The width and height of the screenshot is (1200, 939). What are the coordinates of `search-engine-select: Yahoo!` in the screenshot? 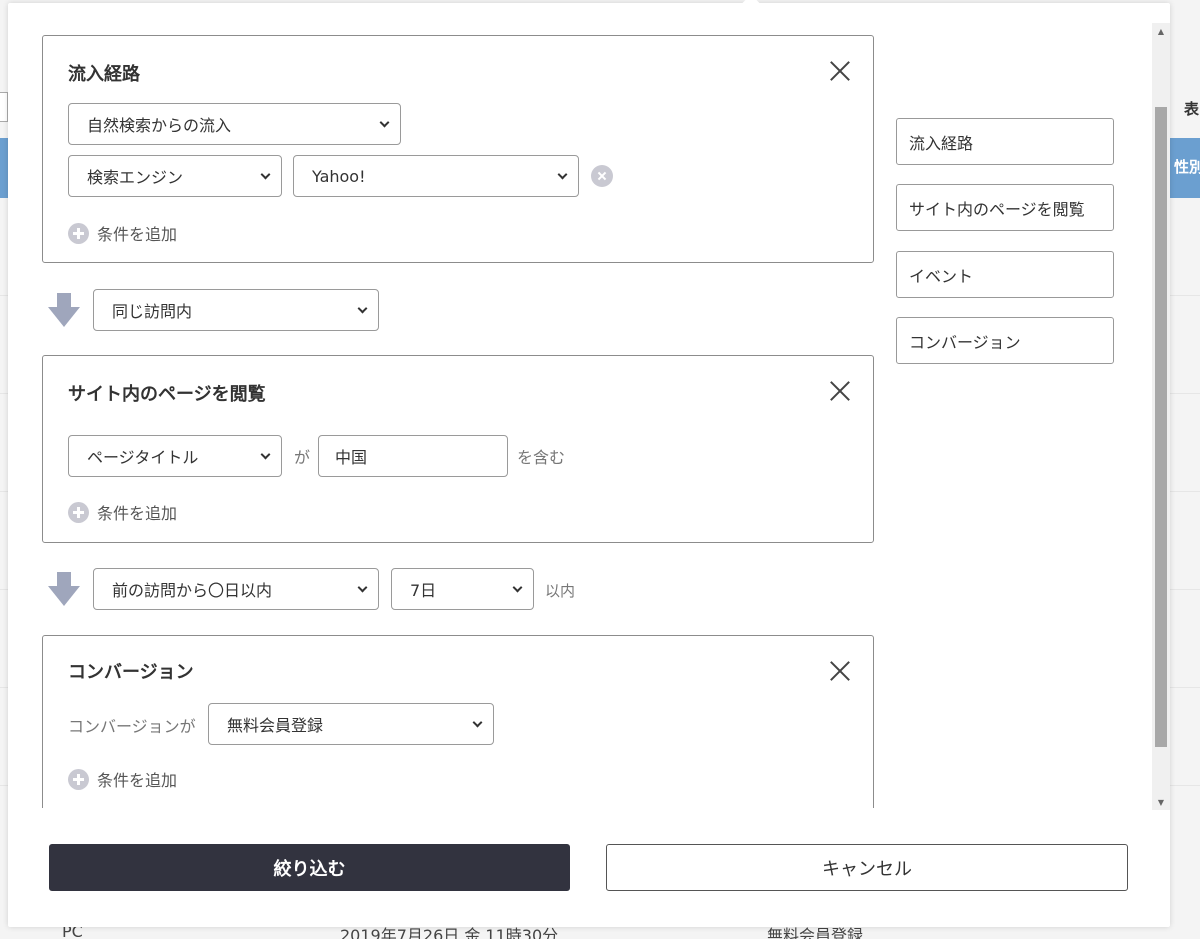 It's located at (436, 176).